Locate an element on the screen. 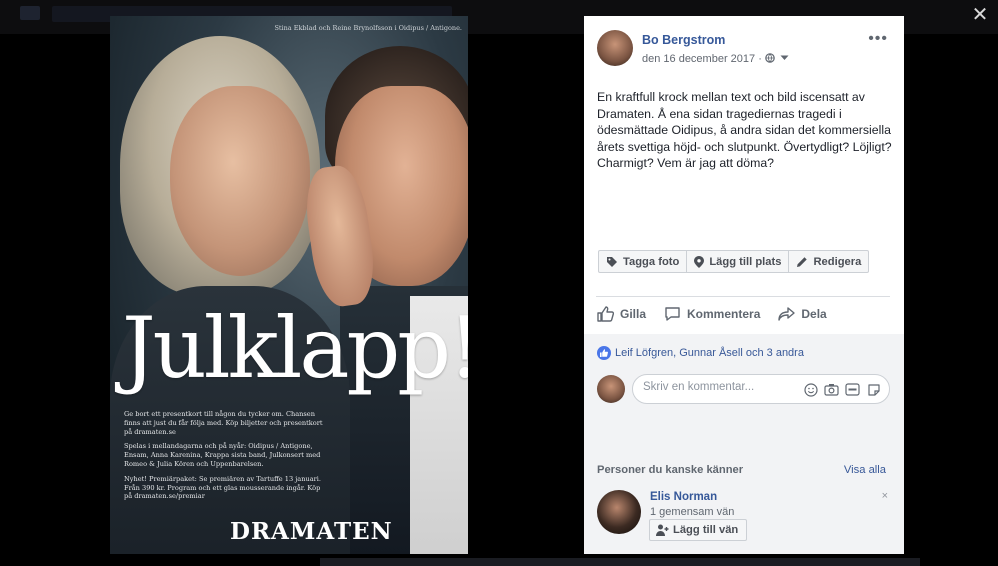 The width and height of the screenshot is (998, 566). tag-photo-button: Tagga foto is located at coordinates (643, 261).